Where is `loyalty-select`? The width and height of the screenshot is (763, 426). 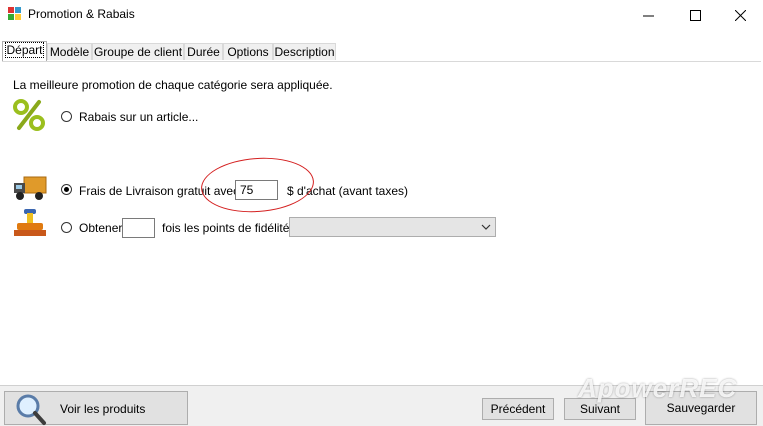
loyalty-select is located at coordinates (392, 227).